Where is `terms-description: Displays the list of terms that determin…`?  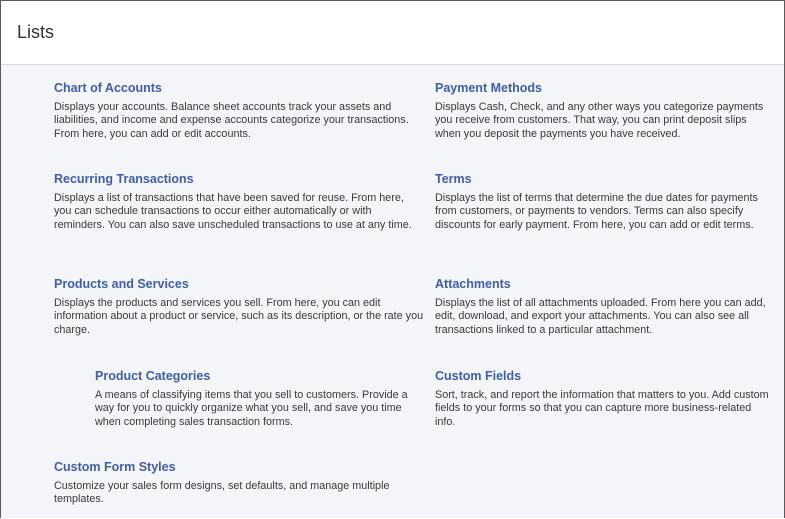
terms-description: Displays the list of terms that determin… is located at coordinates (596, 211).